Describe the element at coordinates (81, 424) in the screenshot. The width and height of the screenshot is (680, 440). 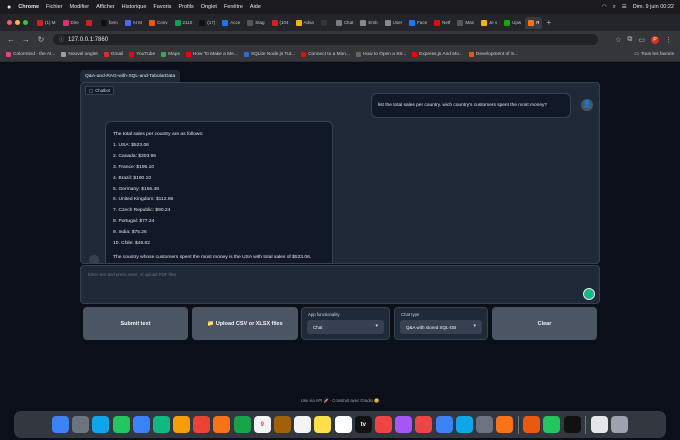
I see `launchpad-icon` at that location.